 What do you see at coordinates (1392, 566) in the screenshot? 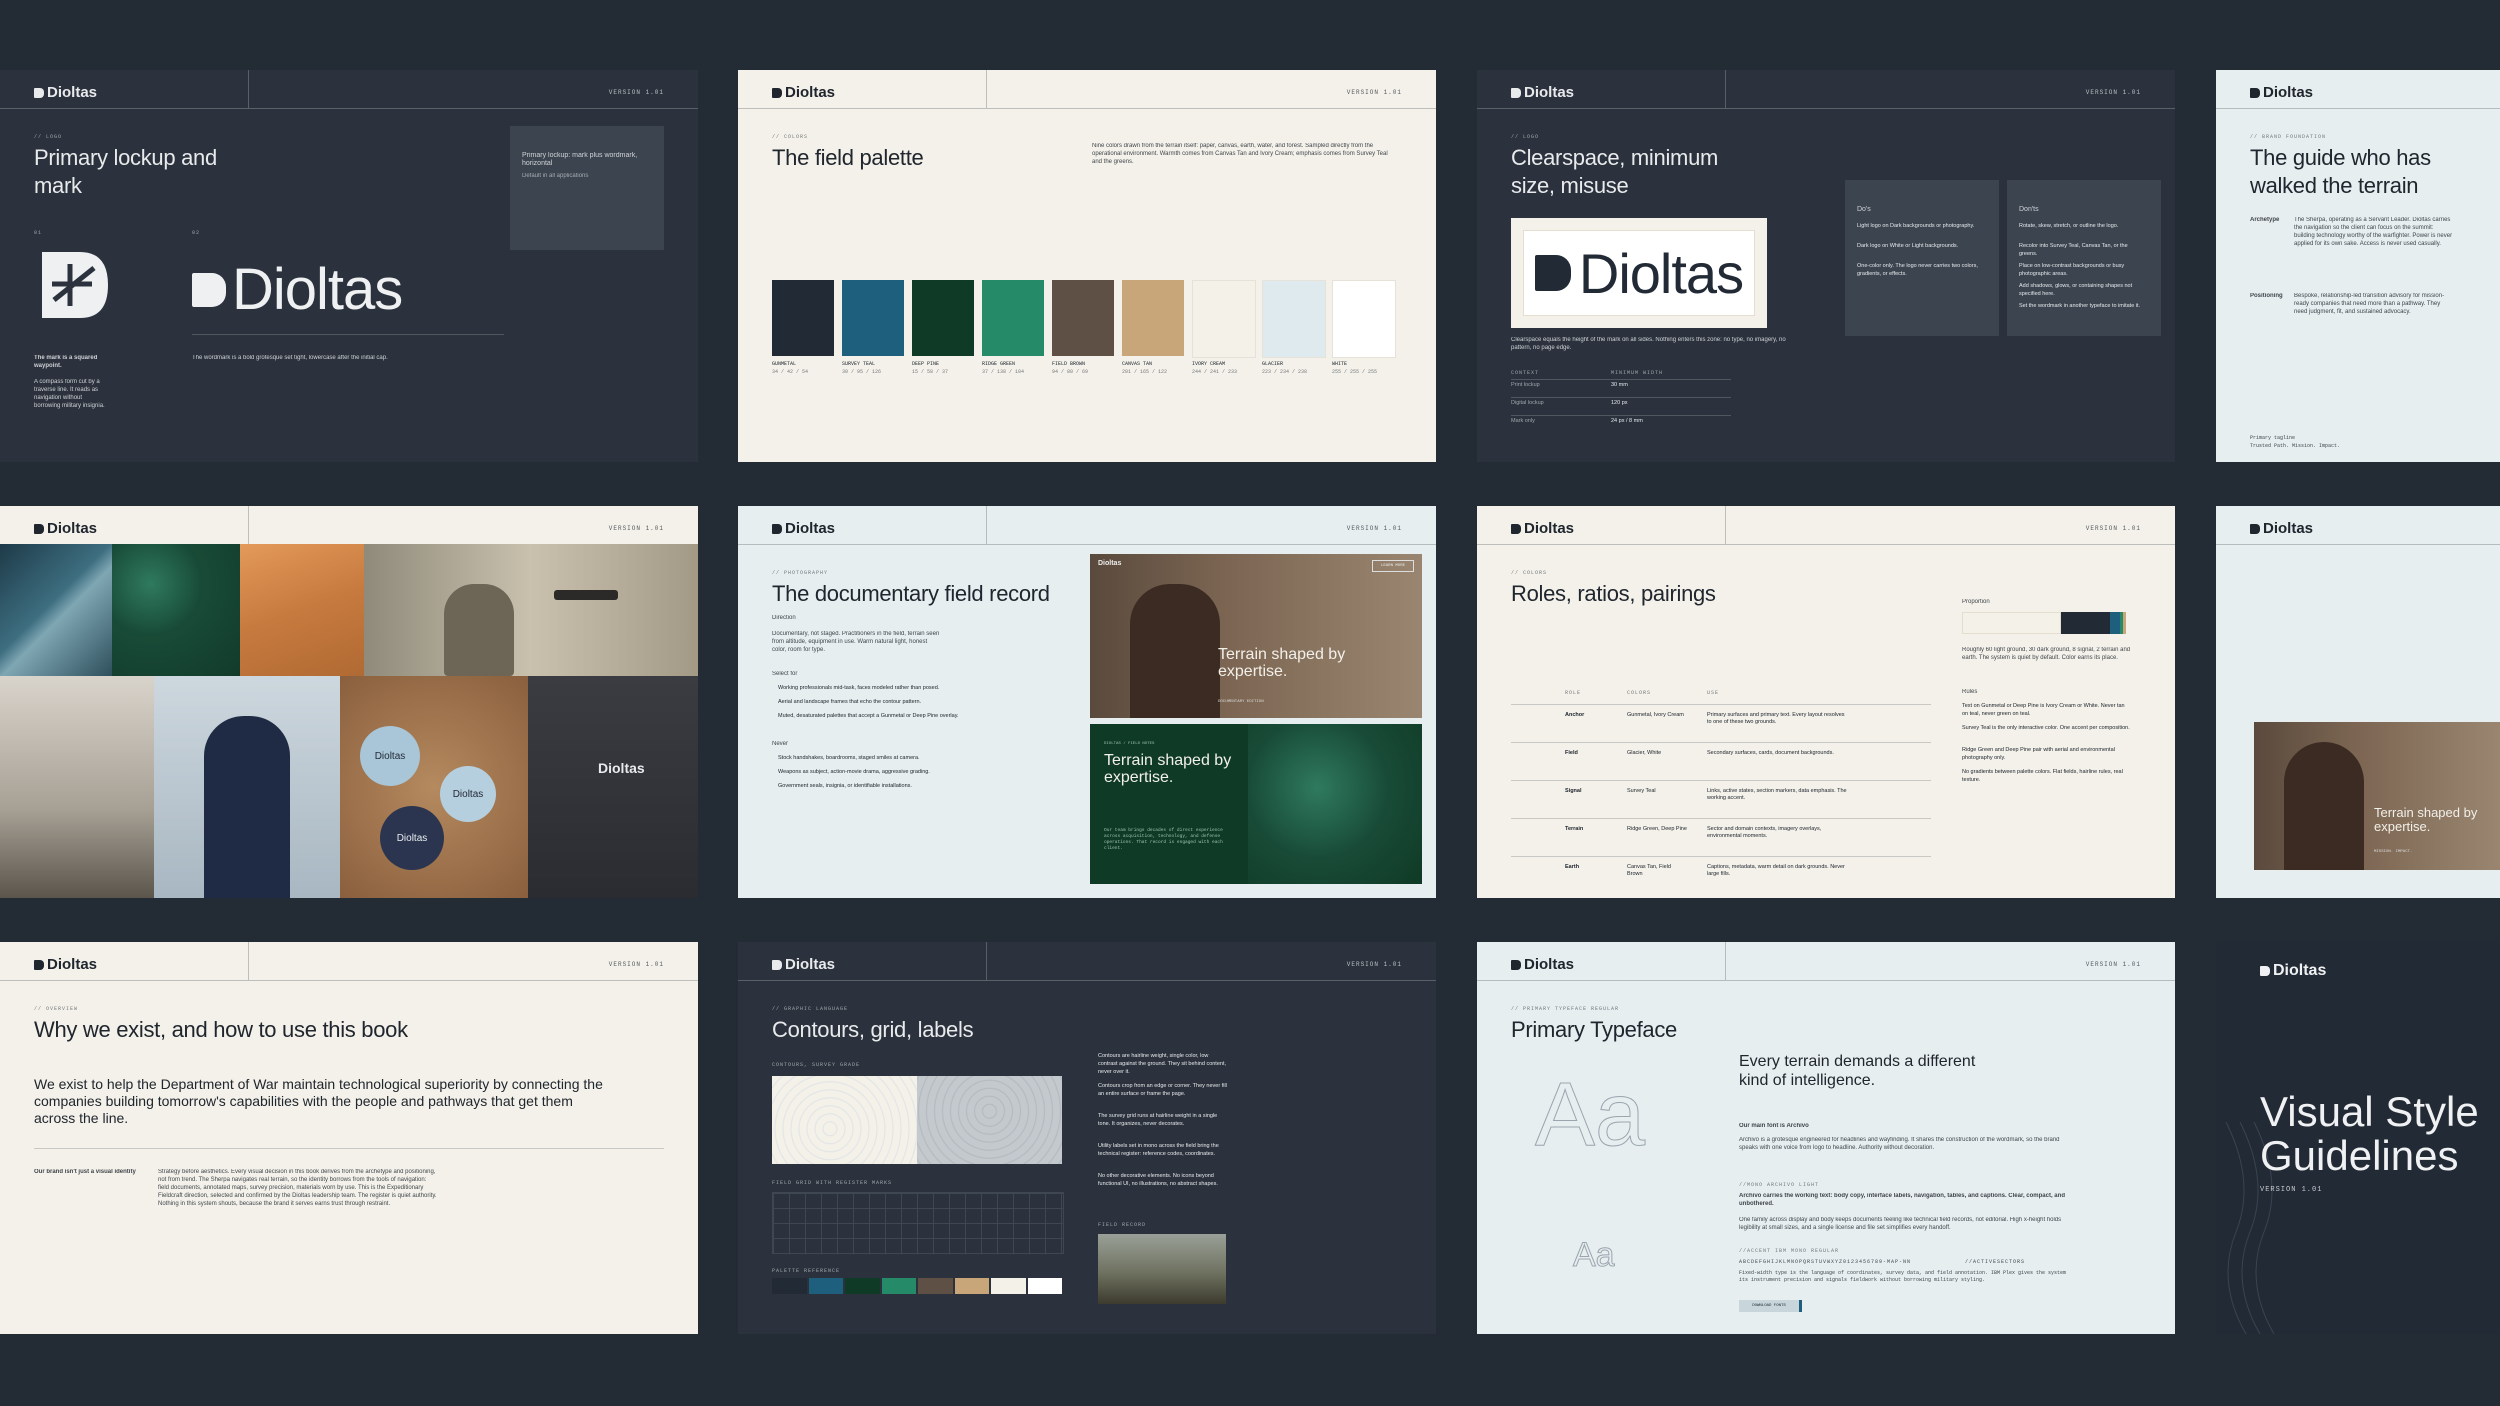
I see `card-button: LEARN MORE` at bounding box center [1392, 566].